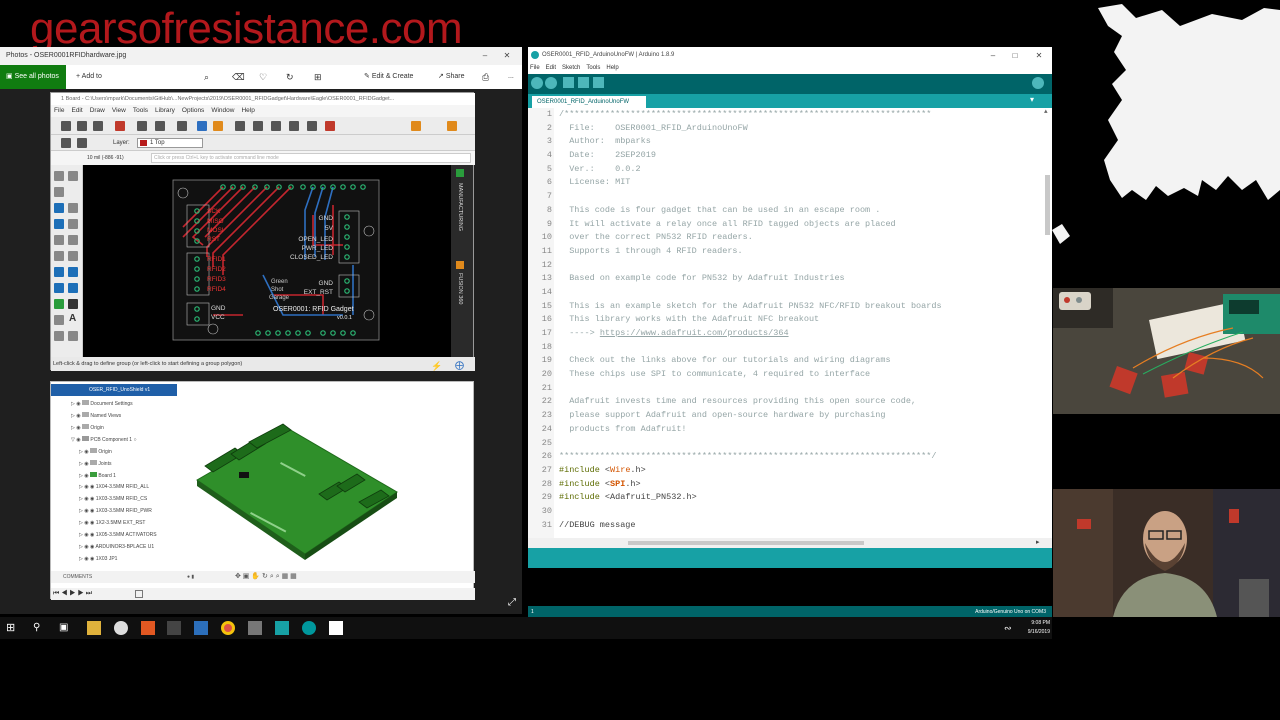 The image size is (1280, 720). What do you see at coordinates (73, 224) in the screenshot?
I see `align-icon` at bounding box center [73, 224].